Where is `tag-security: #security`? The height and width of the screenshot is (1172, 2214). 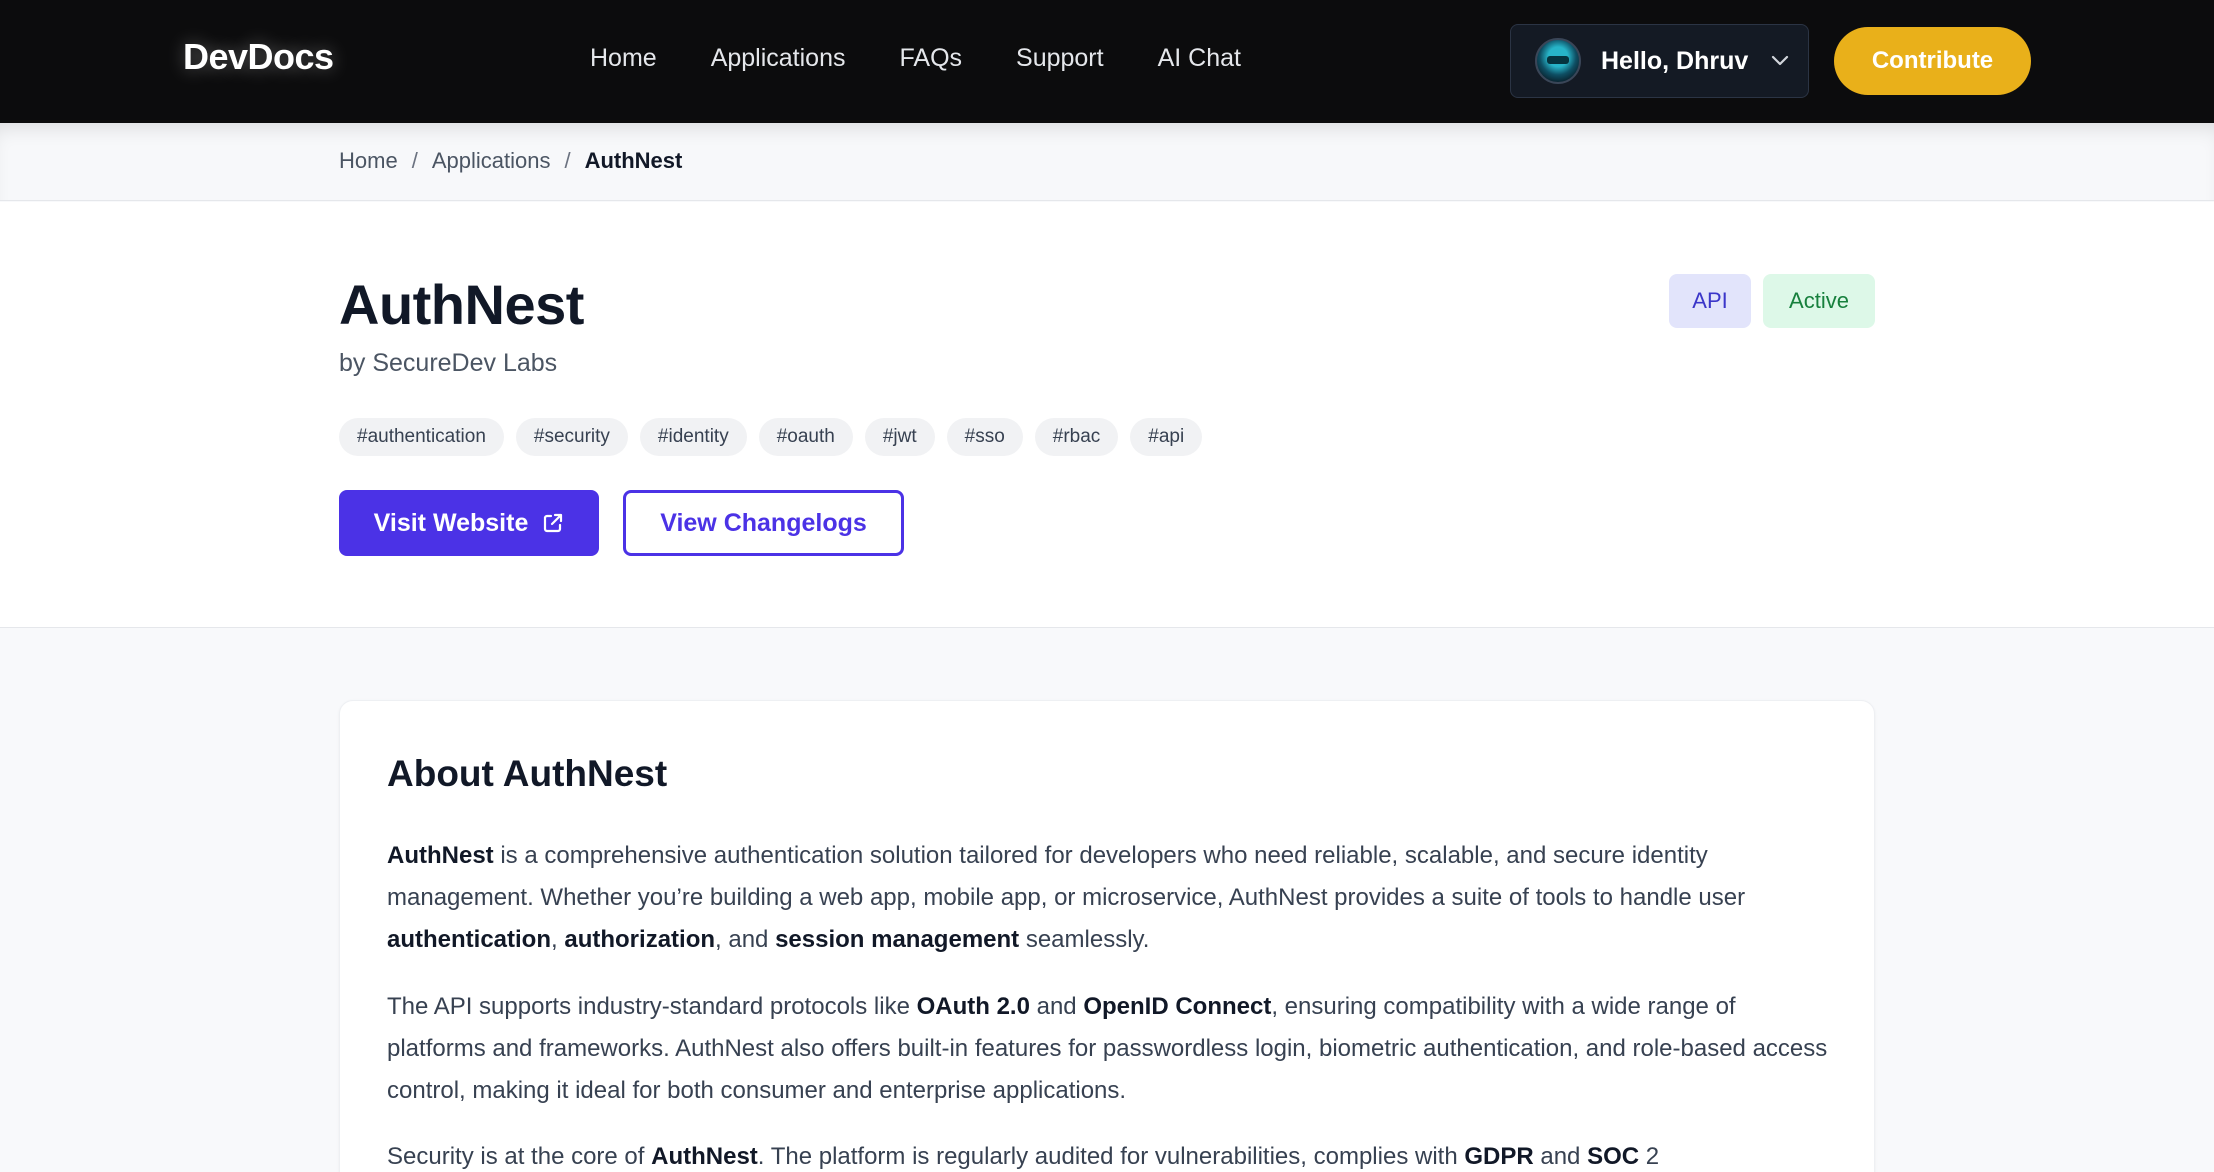 tag-security: #security is located at coordinates (571, 437).